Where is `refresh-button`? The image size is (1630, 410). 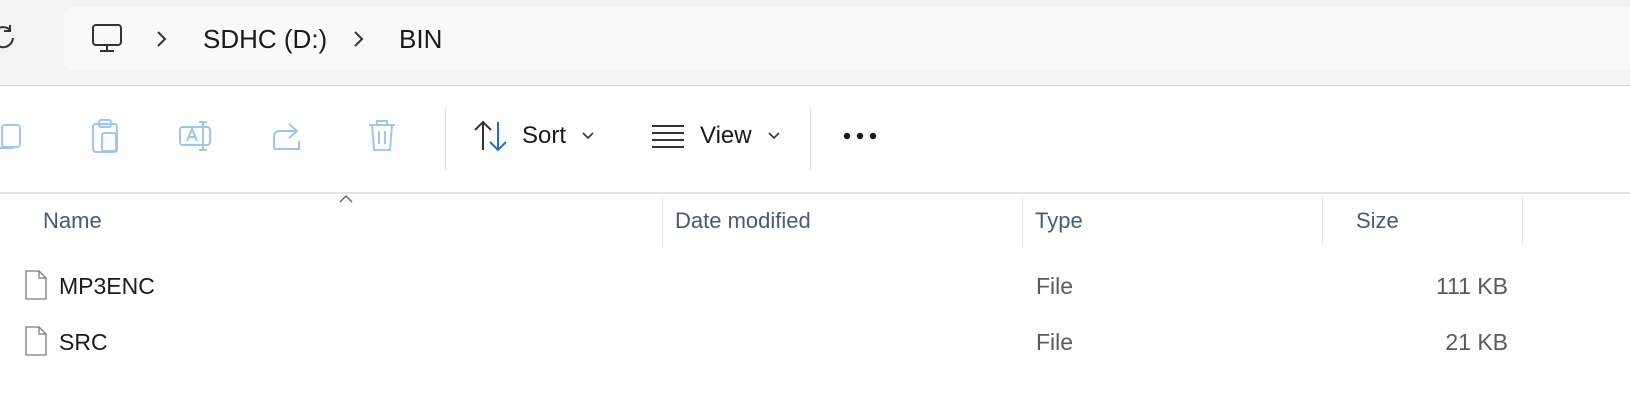 refresh-button is located at coordinates (10, 37).